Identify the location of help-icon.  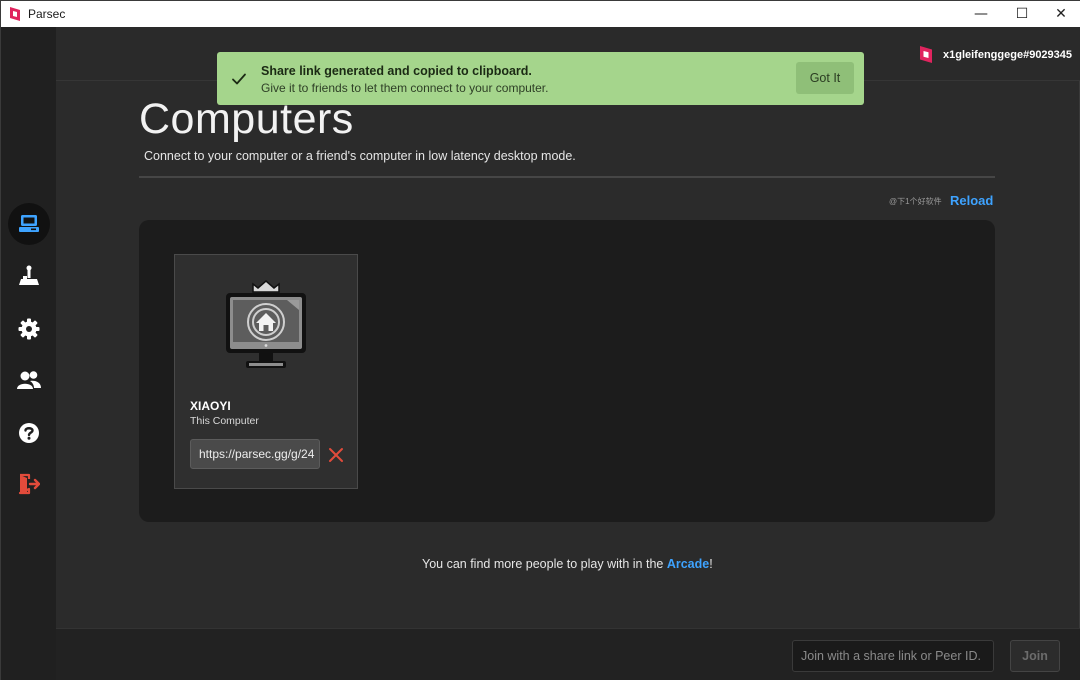
(29, 433).